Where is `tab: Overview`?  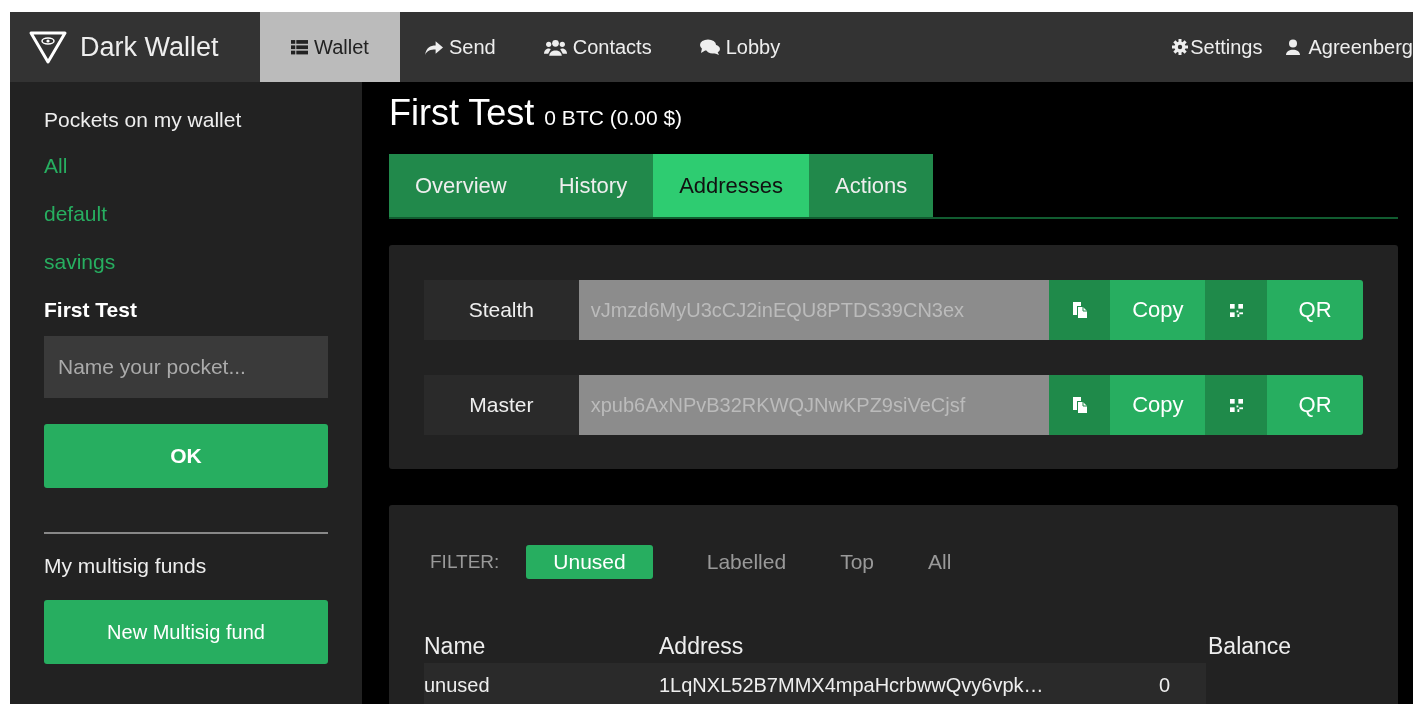
tab: Overview is located at coordinates (461, 185).